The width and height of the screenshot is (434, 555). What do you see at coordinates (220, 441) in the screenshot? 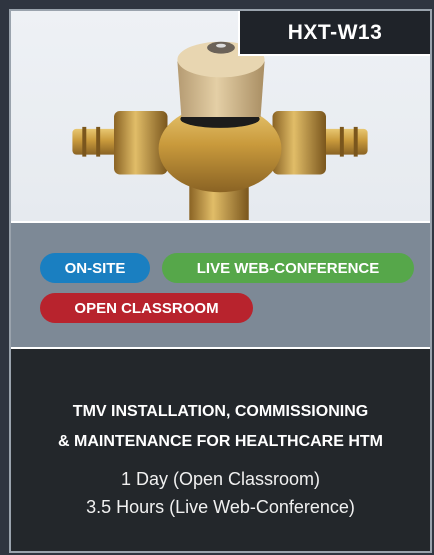
I see `course-title-line-2: & MAINTENANCE FOR HEALTHCARE HTM` at bounding box center [220, 441].